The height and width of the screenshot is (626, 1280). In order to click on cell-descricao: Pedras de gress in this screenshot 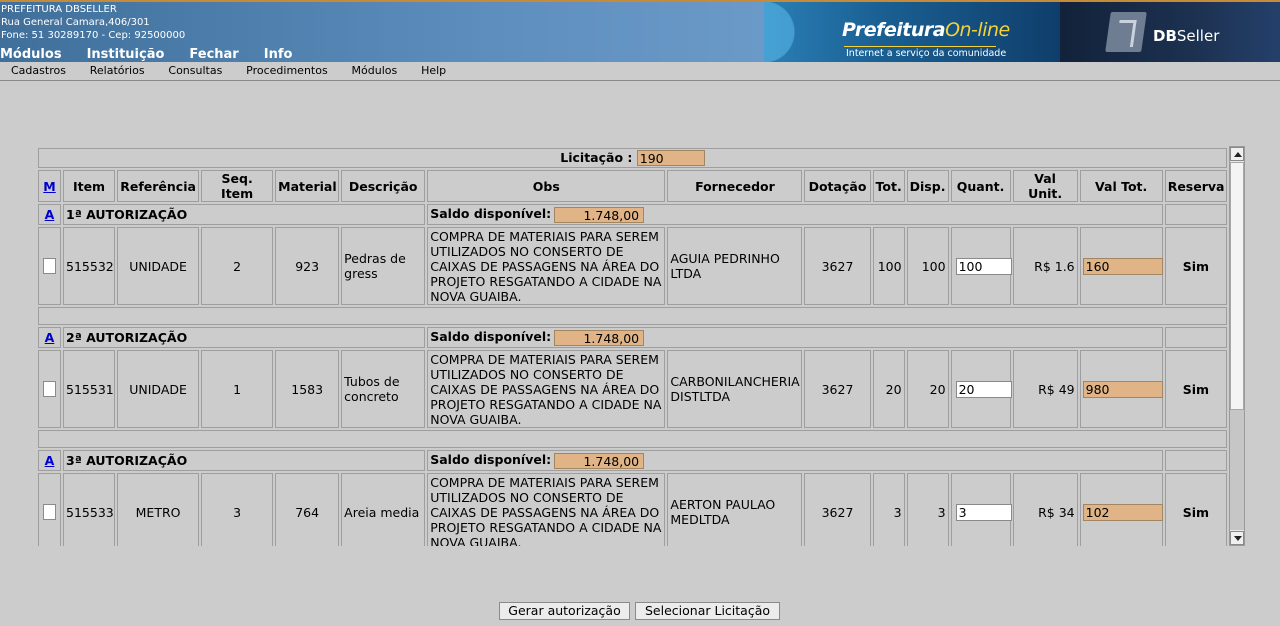, I will do `click(383, 266)`.